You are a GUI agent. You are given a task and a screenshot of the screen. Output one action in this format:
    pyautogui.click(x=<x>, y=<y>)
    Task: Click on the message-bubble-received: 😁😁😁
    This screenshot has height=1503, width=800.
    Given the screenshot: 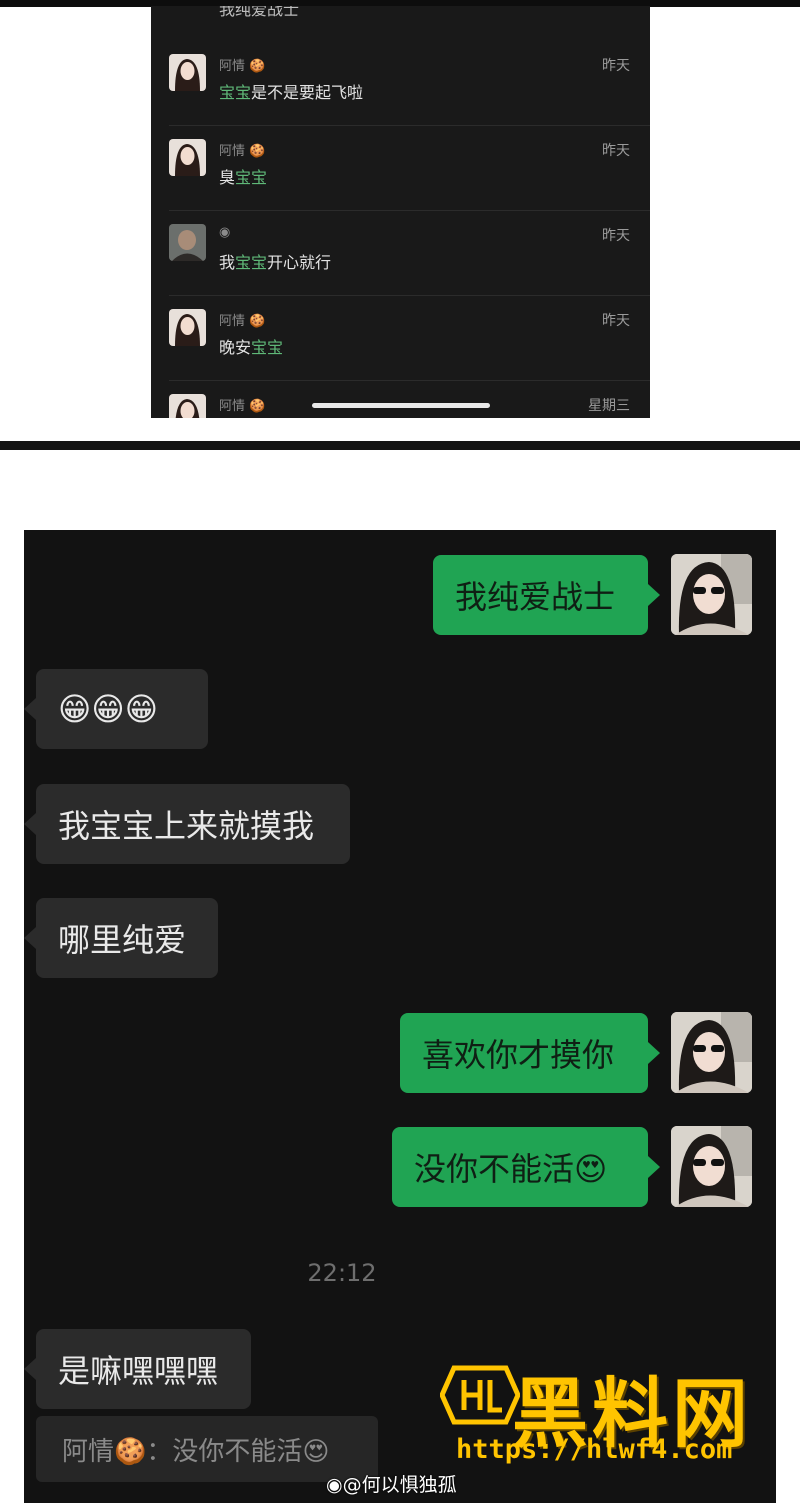 What is the action you would take?
    pyautogui.click(x=116, y=709)
    